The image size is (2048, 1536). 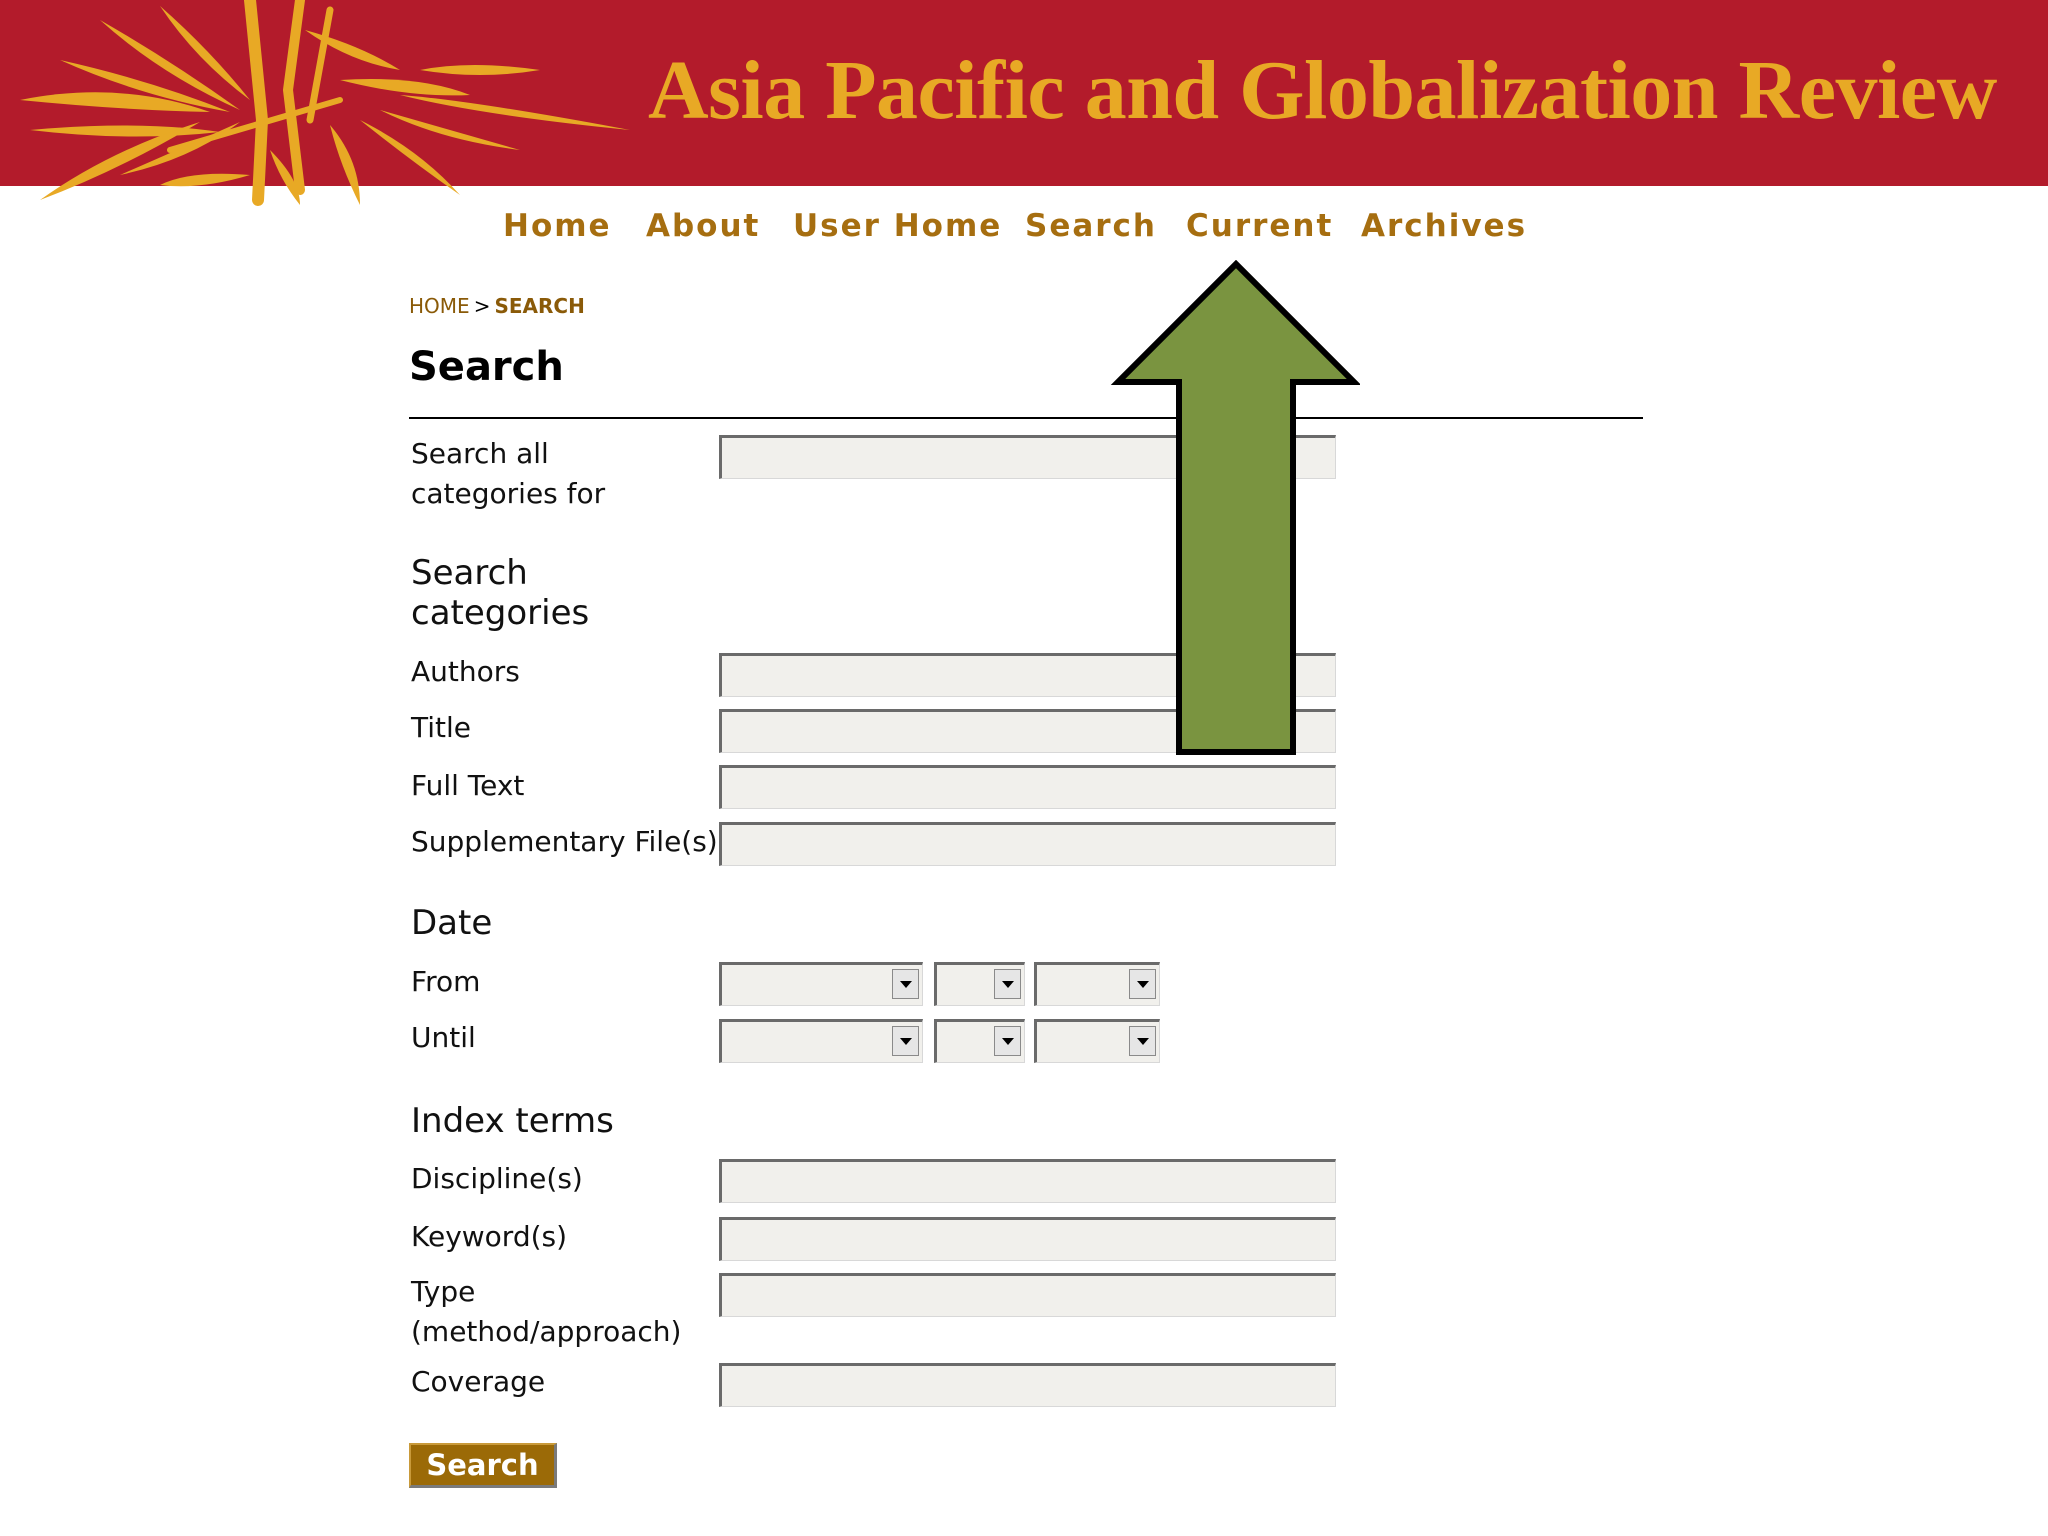 What do you see at coordinates (979, 1041) in the screenshot?
I see `until-day-select` at bounding box center [979, 1041].